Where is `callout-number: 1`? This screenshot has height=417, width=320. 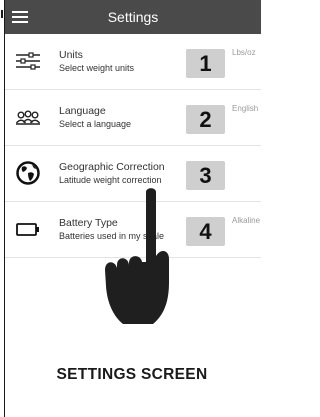
callout-number: 1 is located at coordinates (205, 63).